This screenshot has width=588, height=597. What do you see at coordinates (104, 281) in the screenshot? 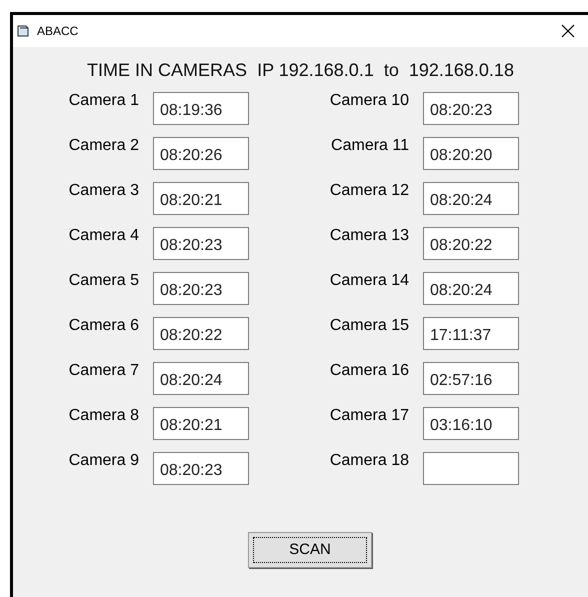
I see `camera-label: Camera 5` at bounding box center [104, 281].